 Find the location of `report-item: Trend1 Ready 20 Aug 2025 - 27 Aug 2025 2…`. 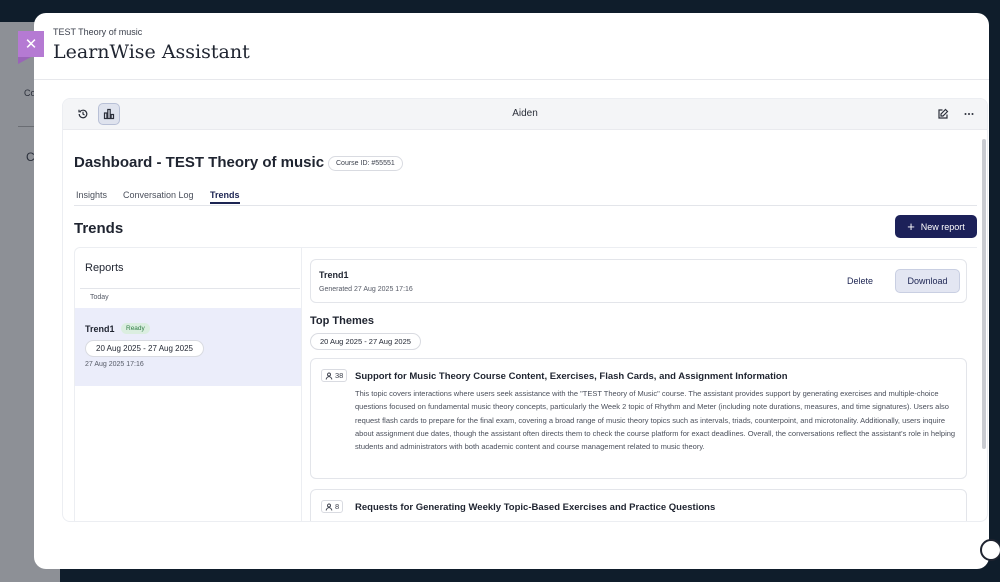

report-item: Trend1 Ready 20 Aug 2025 - 27 Aug 2025 2… is located at coordinates (188, 347).